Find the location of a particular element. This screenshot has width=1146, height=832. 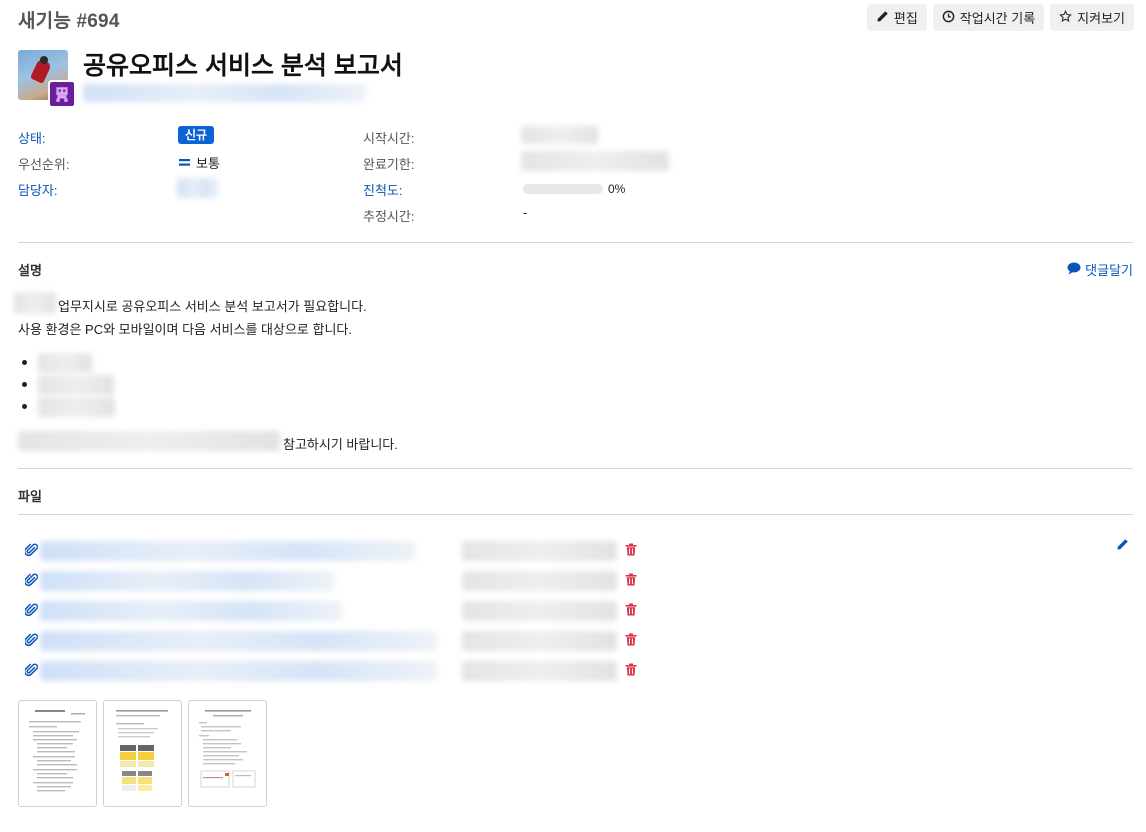

author-line-redacted is located at coordinates (224, 93).